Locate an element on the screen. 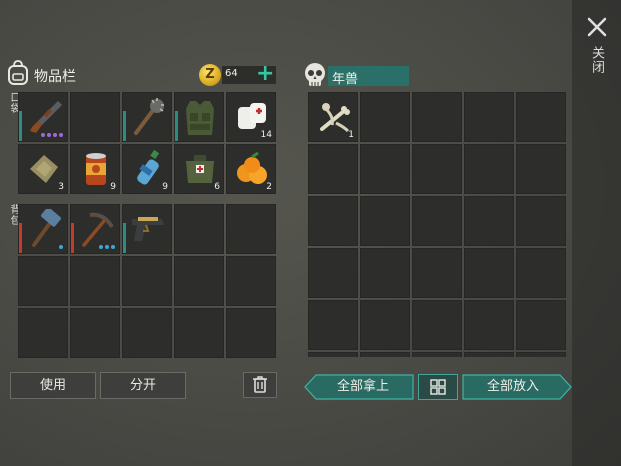 This screenshot has width=621, height=466. military-vest-icon is located at coordinates (200, 117).